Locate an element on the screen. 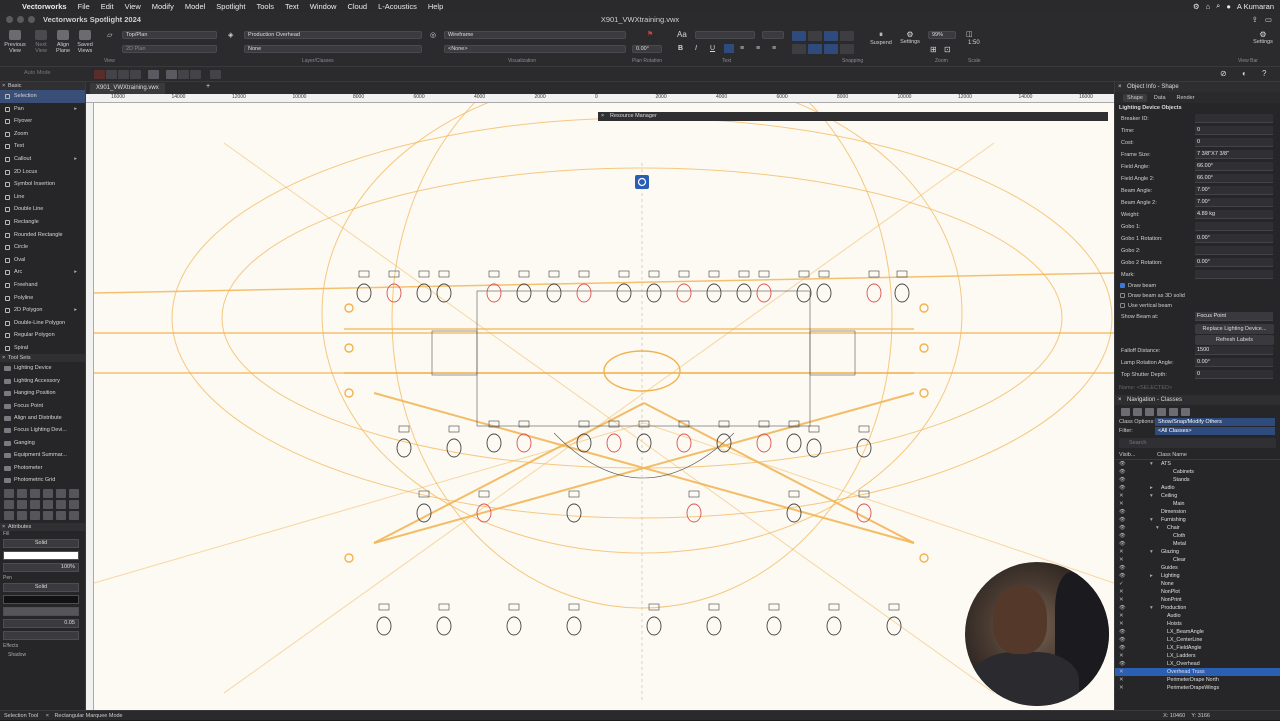 Image resolution: width=1280 pixels, height=721 pixels. references-icon is located at coordinates (1185, 411).